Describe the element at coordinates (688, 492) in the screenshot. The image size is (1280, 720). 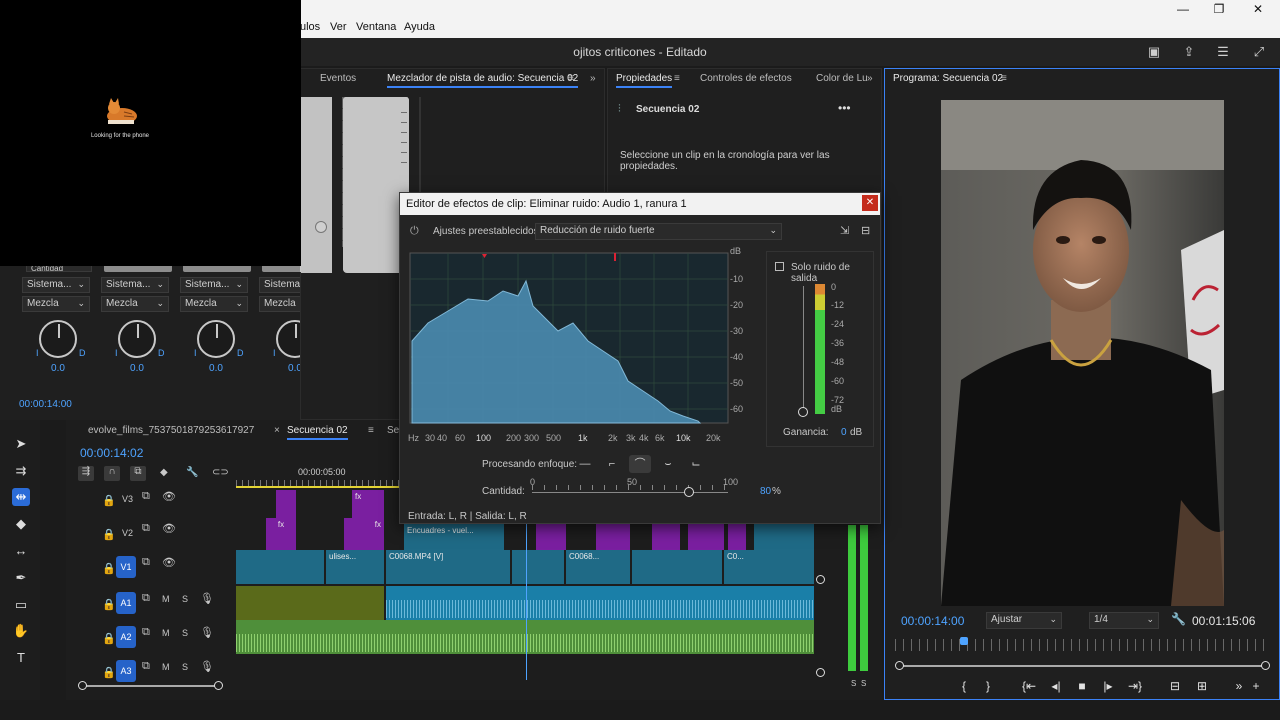
I see `amount-slider-handle` at that location.